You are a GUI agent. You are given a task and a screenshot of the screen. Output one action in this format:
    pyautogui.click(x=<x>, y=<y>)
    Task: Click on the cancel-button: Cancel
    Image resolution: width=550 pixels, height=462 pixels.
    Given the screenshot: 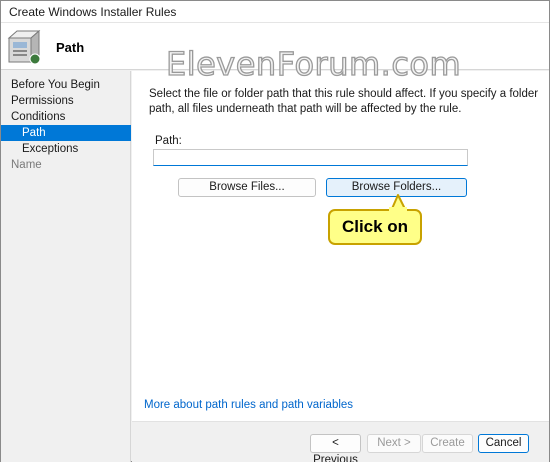 What is the action you would take?
    pyautogui.click(x=503, y=443)
    